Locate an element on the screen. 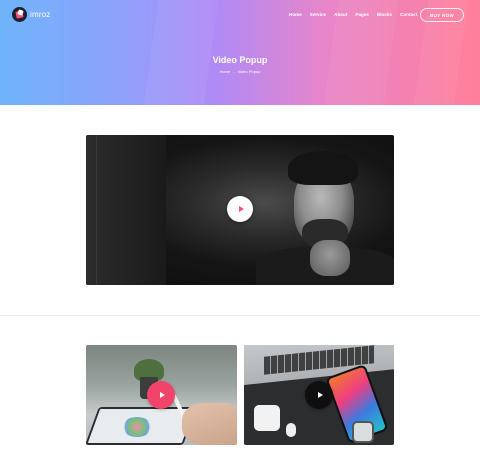  play-button-devices is located at coordinates (319, 395).